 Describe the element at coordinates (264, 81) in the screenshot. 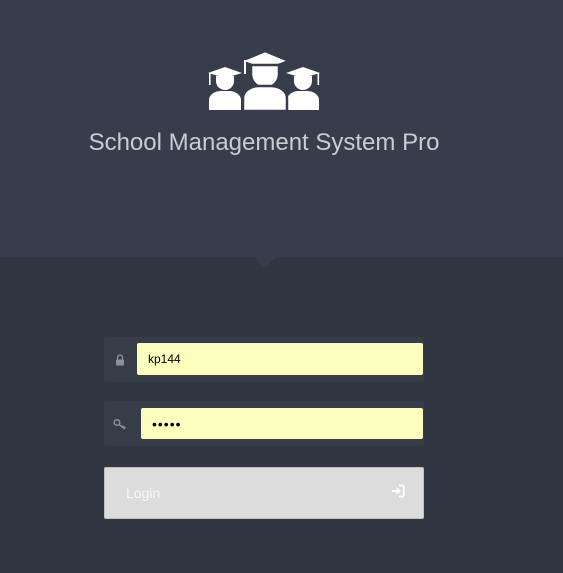

I see `graduates-icon` at that location.